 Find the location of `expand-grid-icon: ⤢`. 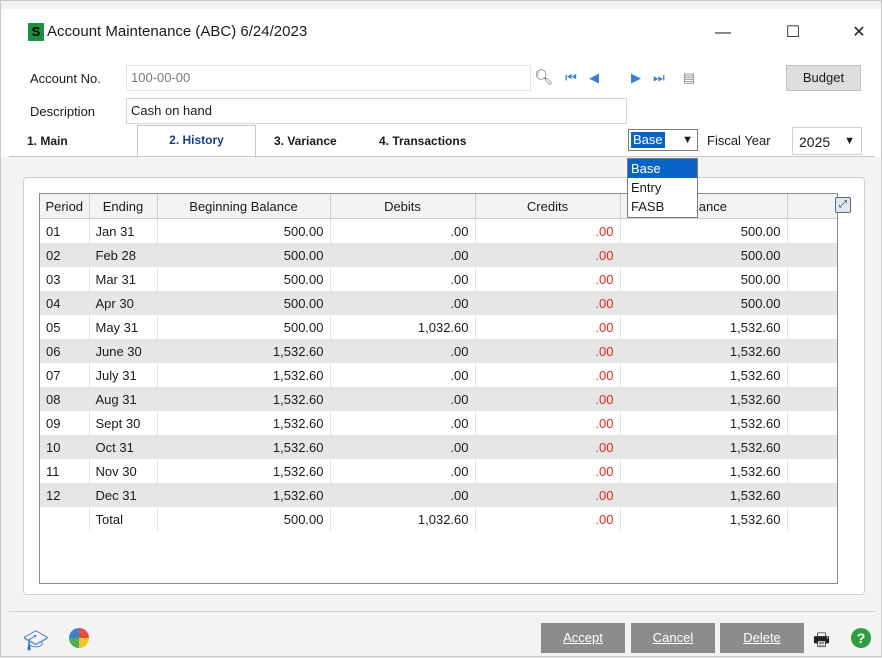

expand-grid-icon: ⤢ is located at coordinates (843, 205).